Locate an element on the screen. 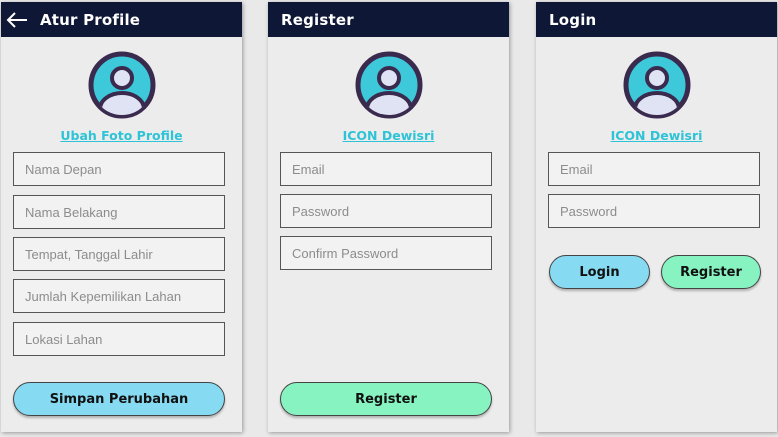 The image size is (778, 437). user-avatar-icon is located at coordinates (122, 85).